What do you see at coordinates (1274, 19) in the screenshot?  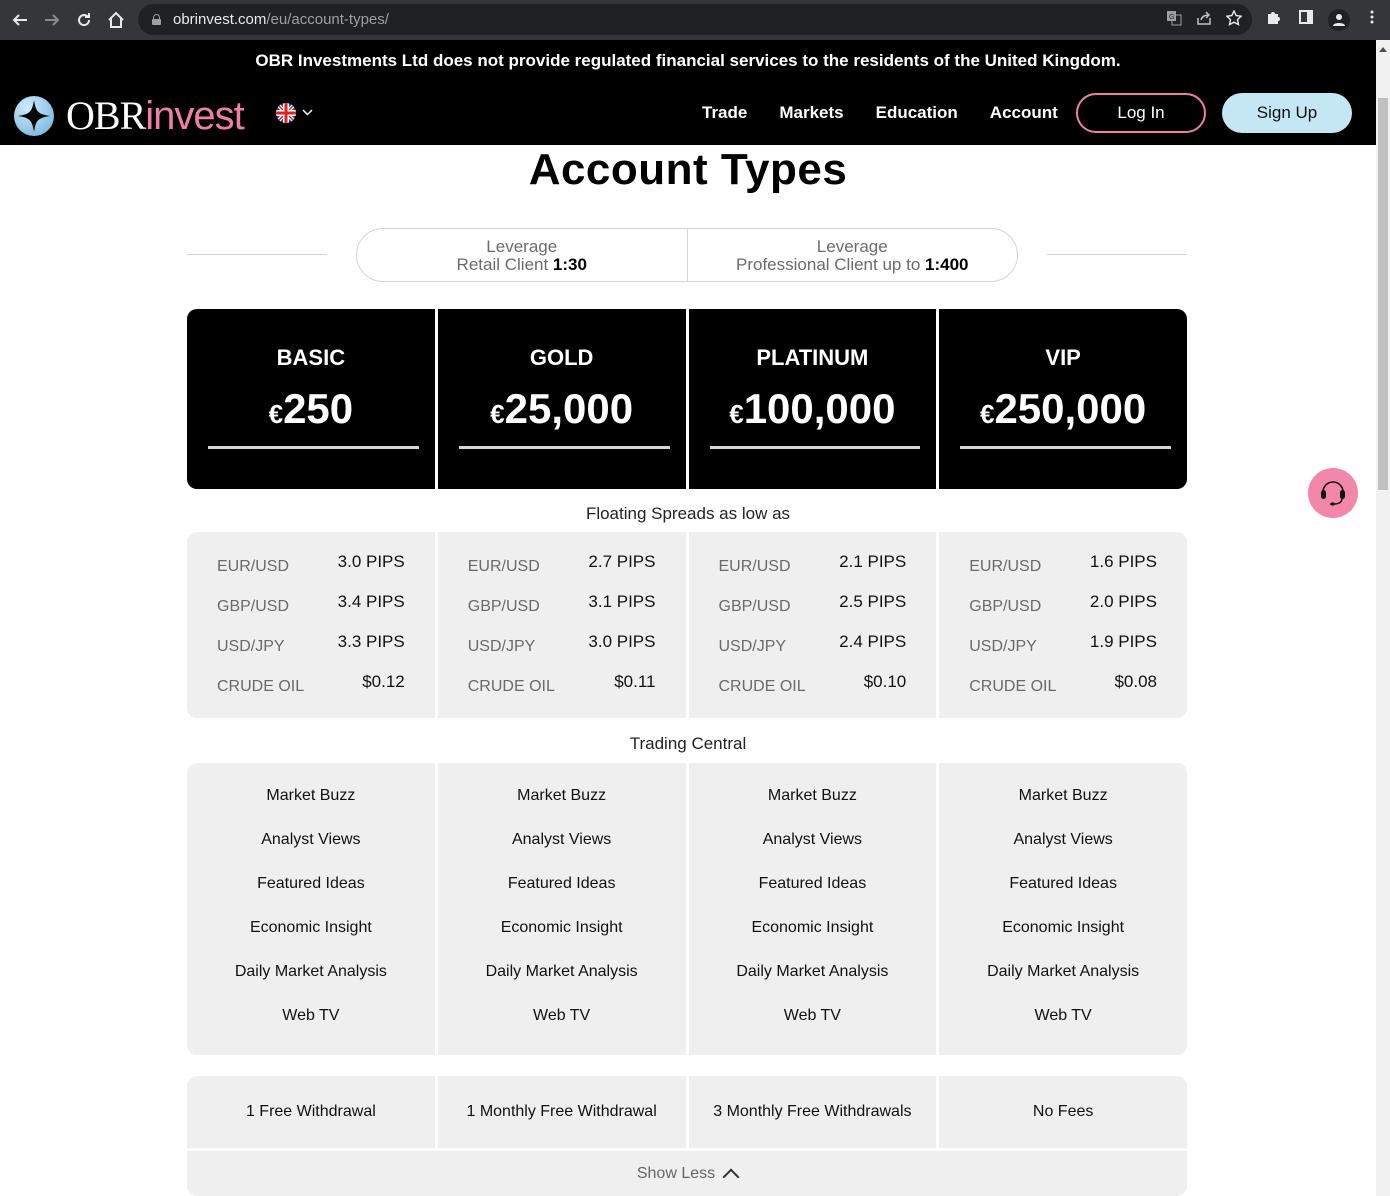 I see `extensions-icon` at bounding box center [1274, 19].